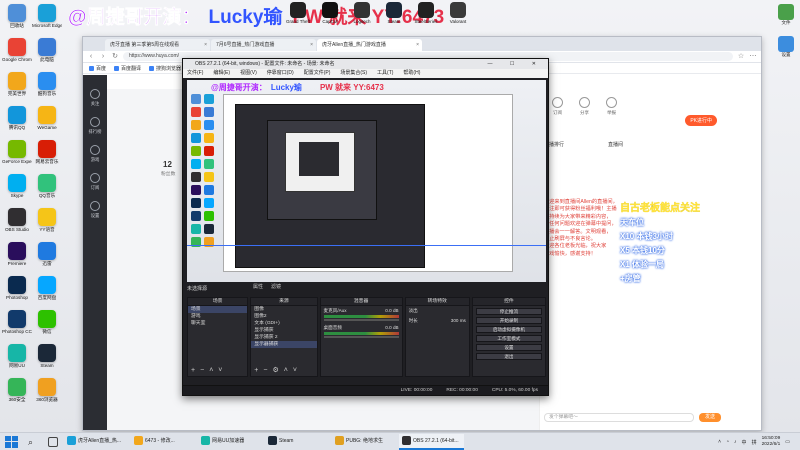 This screenshot has height=450, width=800. I want to click on desktop-shortcut: 文件, so click(786, 15).